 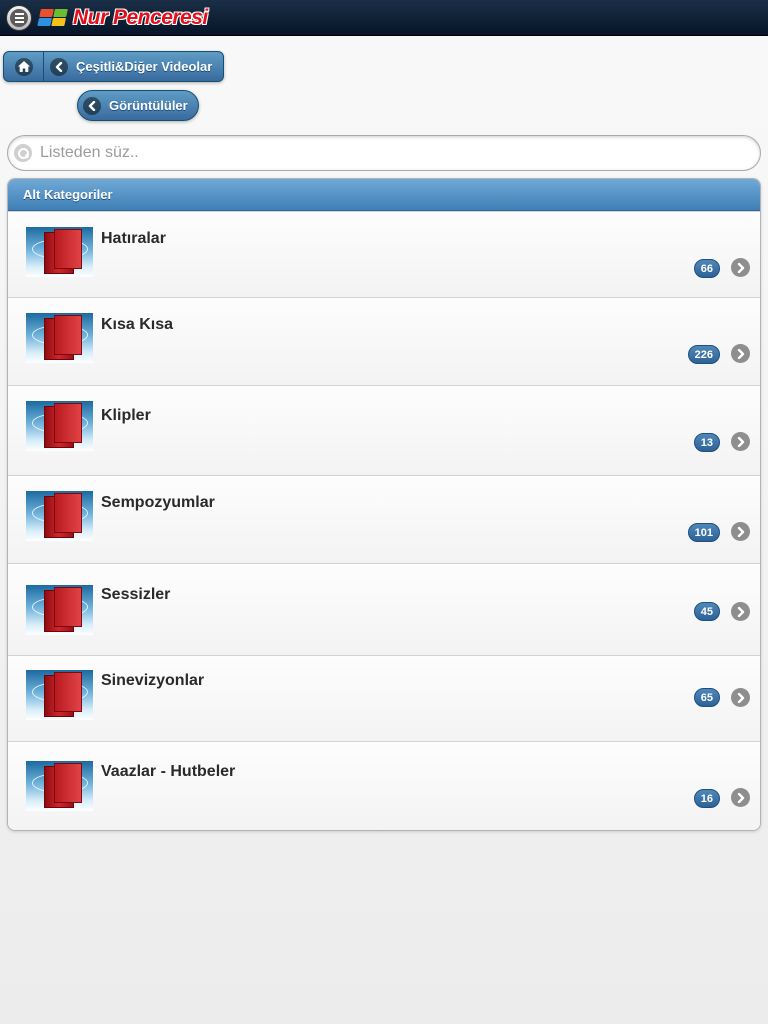 What do you see at coordinates (703, 354) in the screenshot?
I see `count-badge: 226` at bounding box center [703, 354].